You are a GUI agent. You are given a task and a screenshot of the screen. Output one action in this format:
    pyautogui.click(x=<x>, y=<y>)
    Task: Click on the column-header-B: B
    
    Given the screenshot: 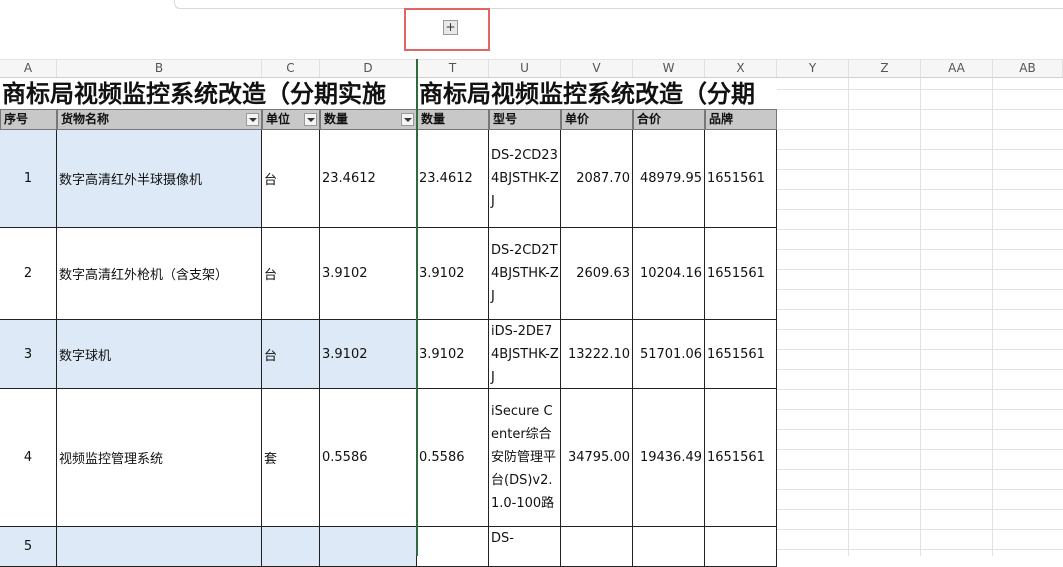 What is the action you would take?
    pyautogui.click(x=159, y=68)
    